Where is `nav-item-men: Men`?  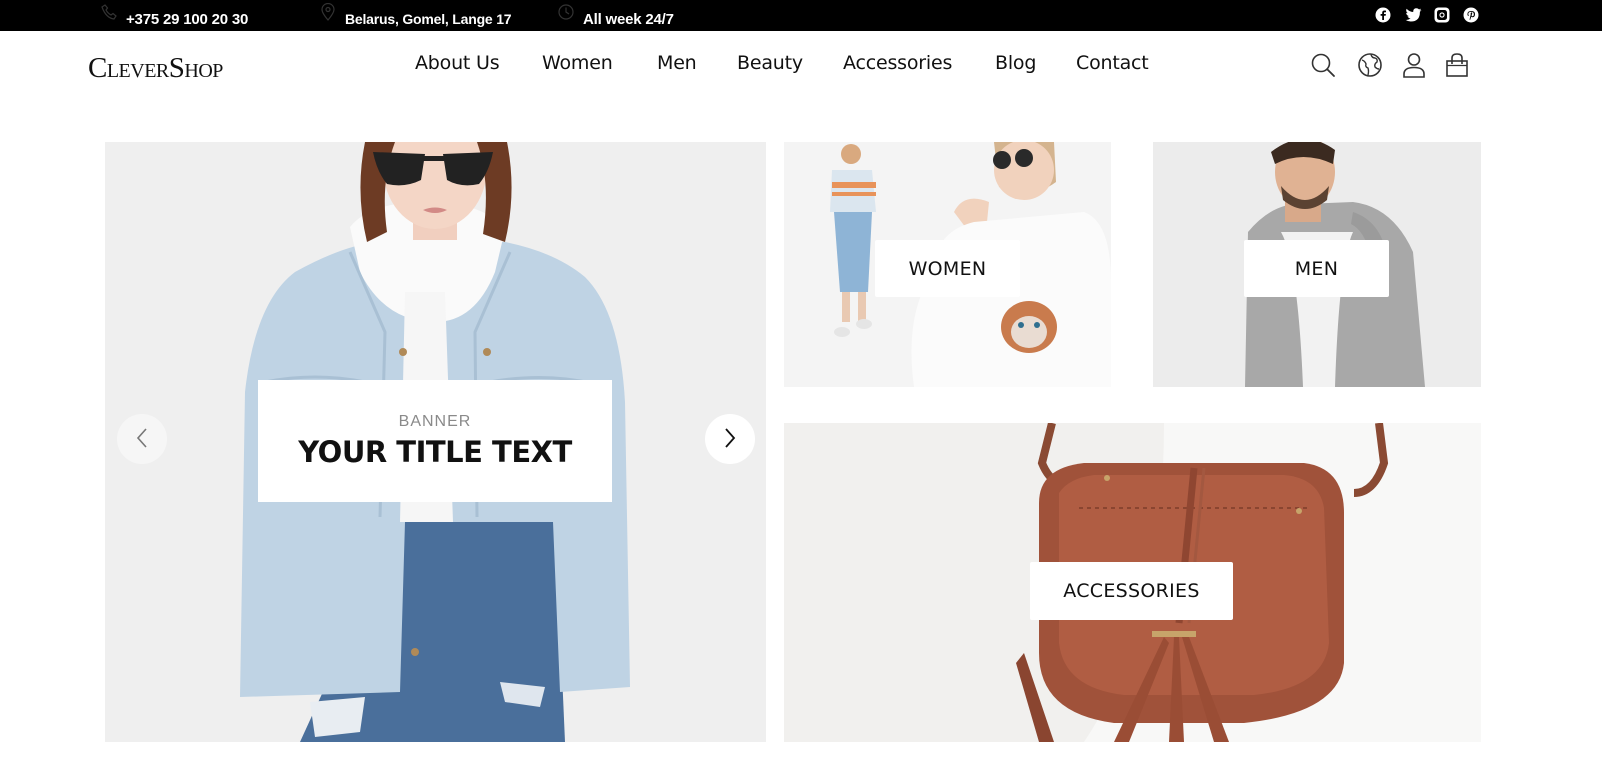 nav-item-men: Men is located at coordinates (677, 63).